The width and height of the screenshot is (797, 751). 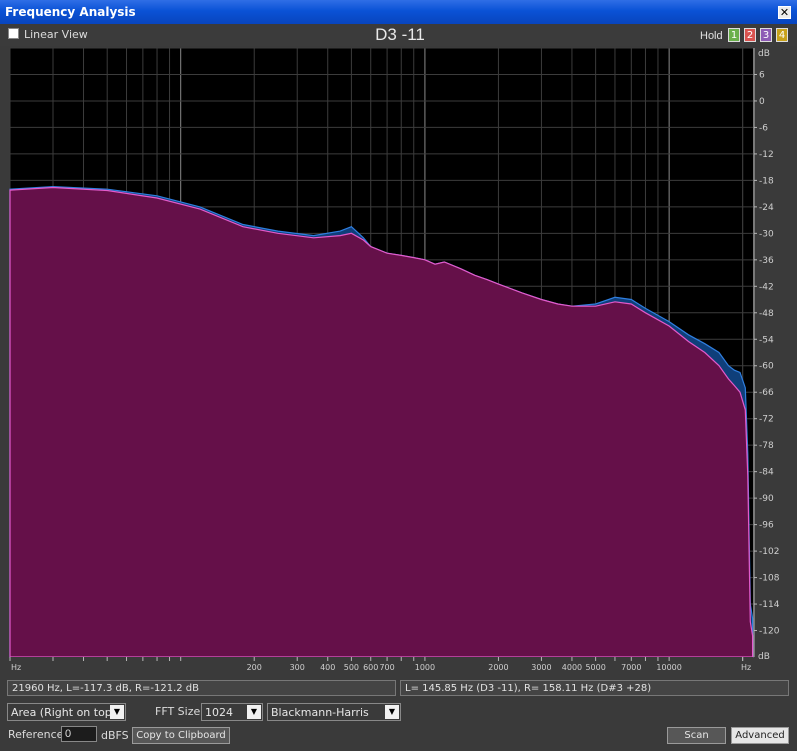 What do you see at coordinates (320, 712) in the screenshot?
I see `window-function-value: Blackmann-Harris` at bounding box center [320, 712].